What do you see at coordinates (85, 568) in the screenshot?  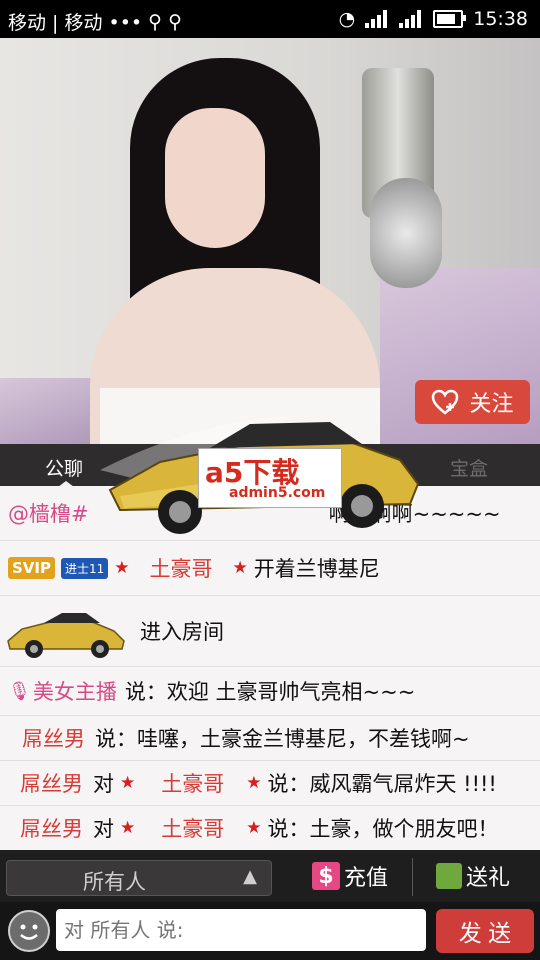 I see `level-badge: 进士11` at bounding box center [85, 568].